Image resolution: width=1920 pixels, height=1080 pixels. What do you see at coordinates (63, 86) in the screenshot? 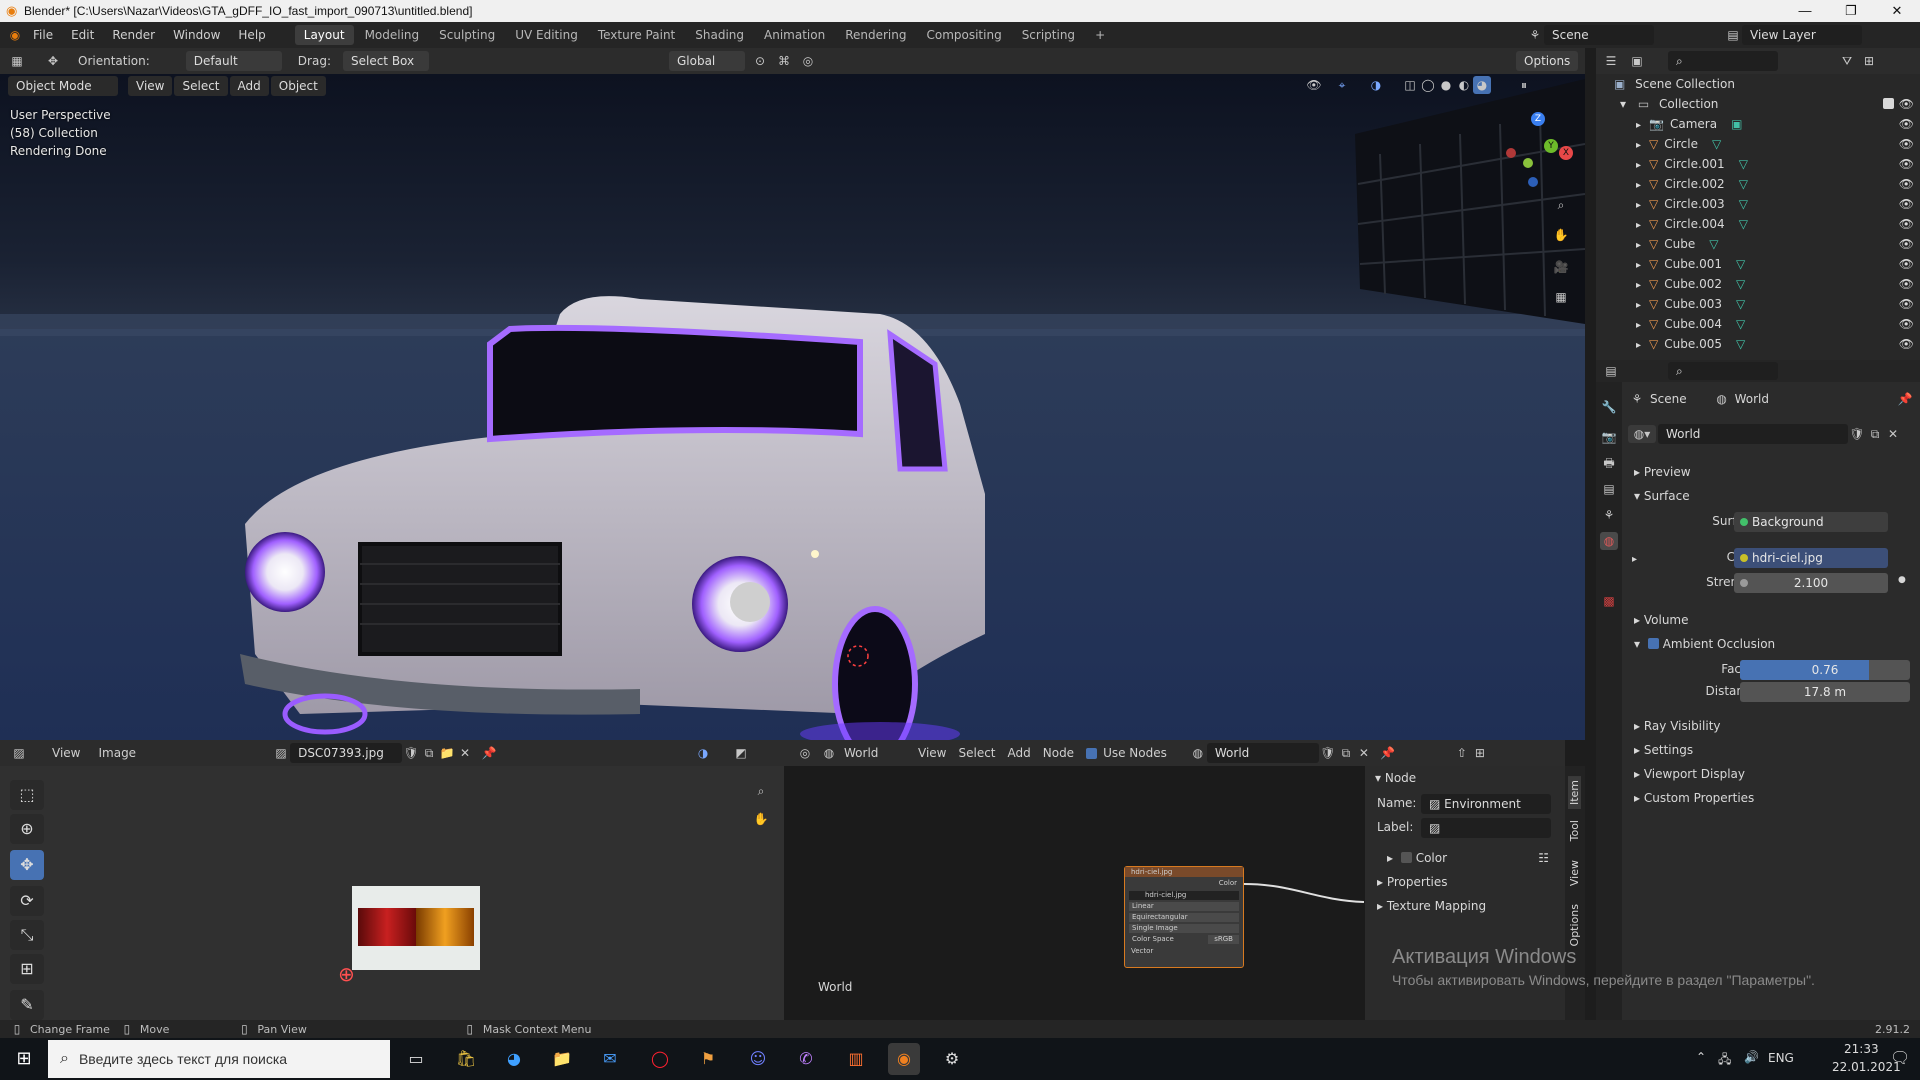
I see `mode-dropdown: Object Mode` at bounding box center [63, 86].